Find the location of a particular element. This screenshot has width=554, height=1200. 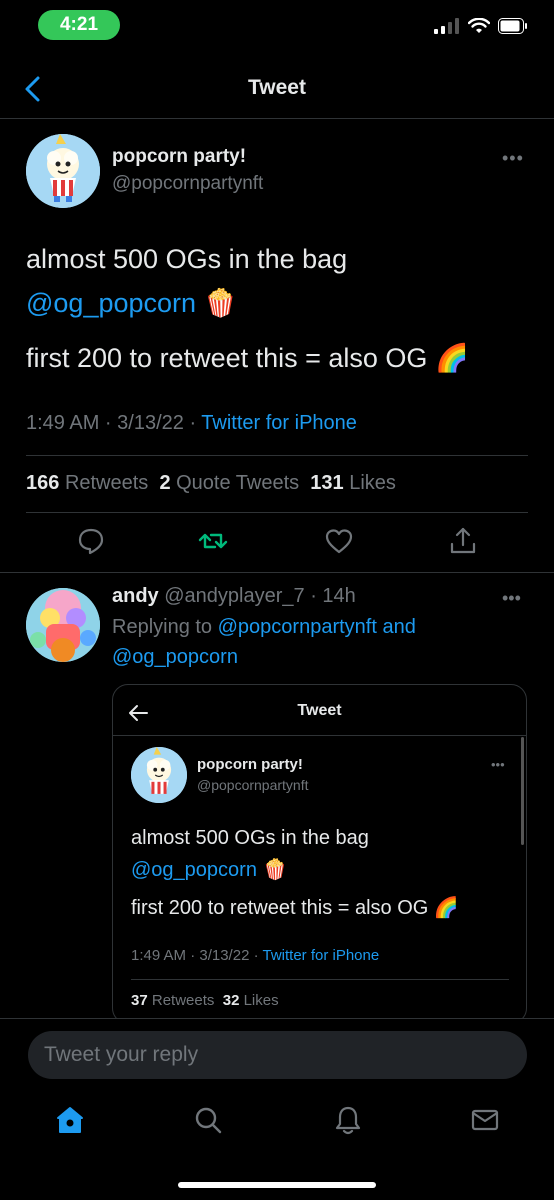

stats-divider-top is located at coordinates (277, 455).